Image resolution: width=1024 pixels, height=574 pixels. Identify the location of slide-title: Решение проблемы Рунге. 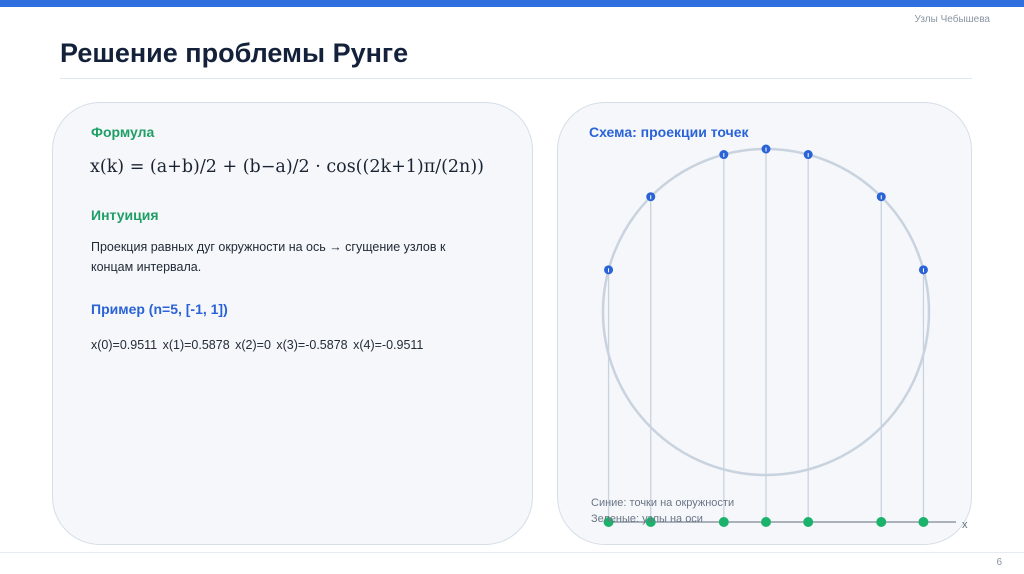
(234, 53).